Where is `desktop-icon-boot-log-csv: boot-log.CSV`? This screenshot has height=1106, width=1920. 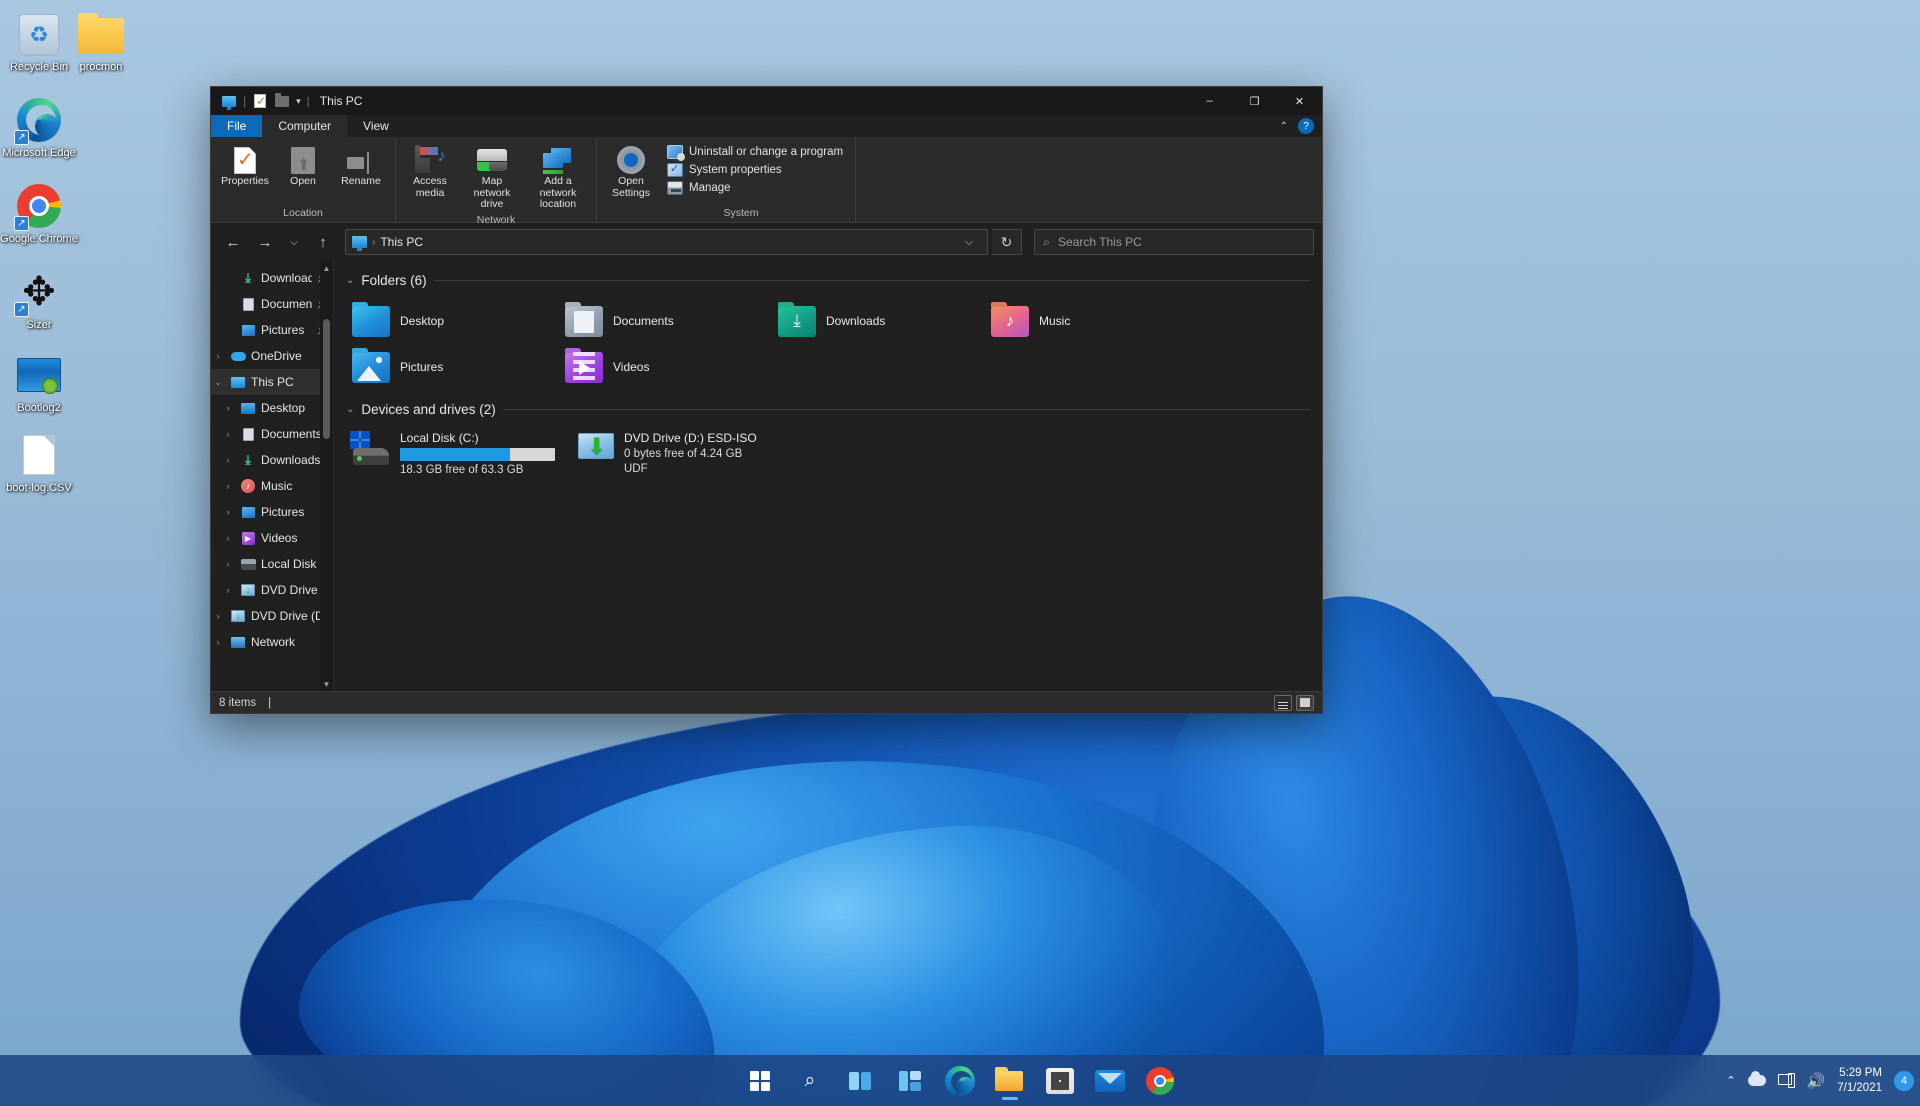
desktop-icon-boot-log-csv: boot-log.CSV is located at coordinates (39, 460).